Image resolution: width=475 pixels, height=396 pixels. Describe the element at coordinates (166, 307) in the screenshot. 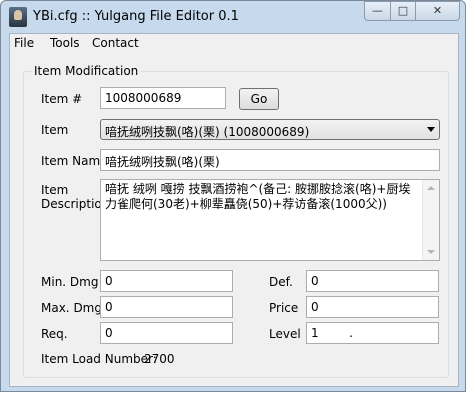

I see `max-dmg-input: 0` at that location.